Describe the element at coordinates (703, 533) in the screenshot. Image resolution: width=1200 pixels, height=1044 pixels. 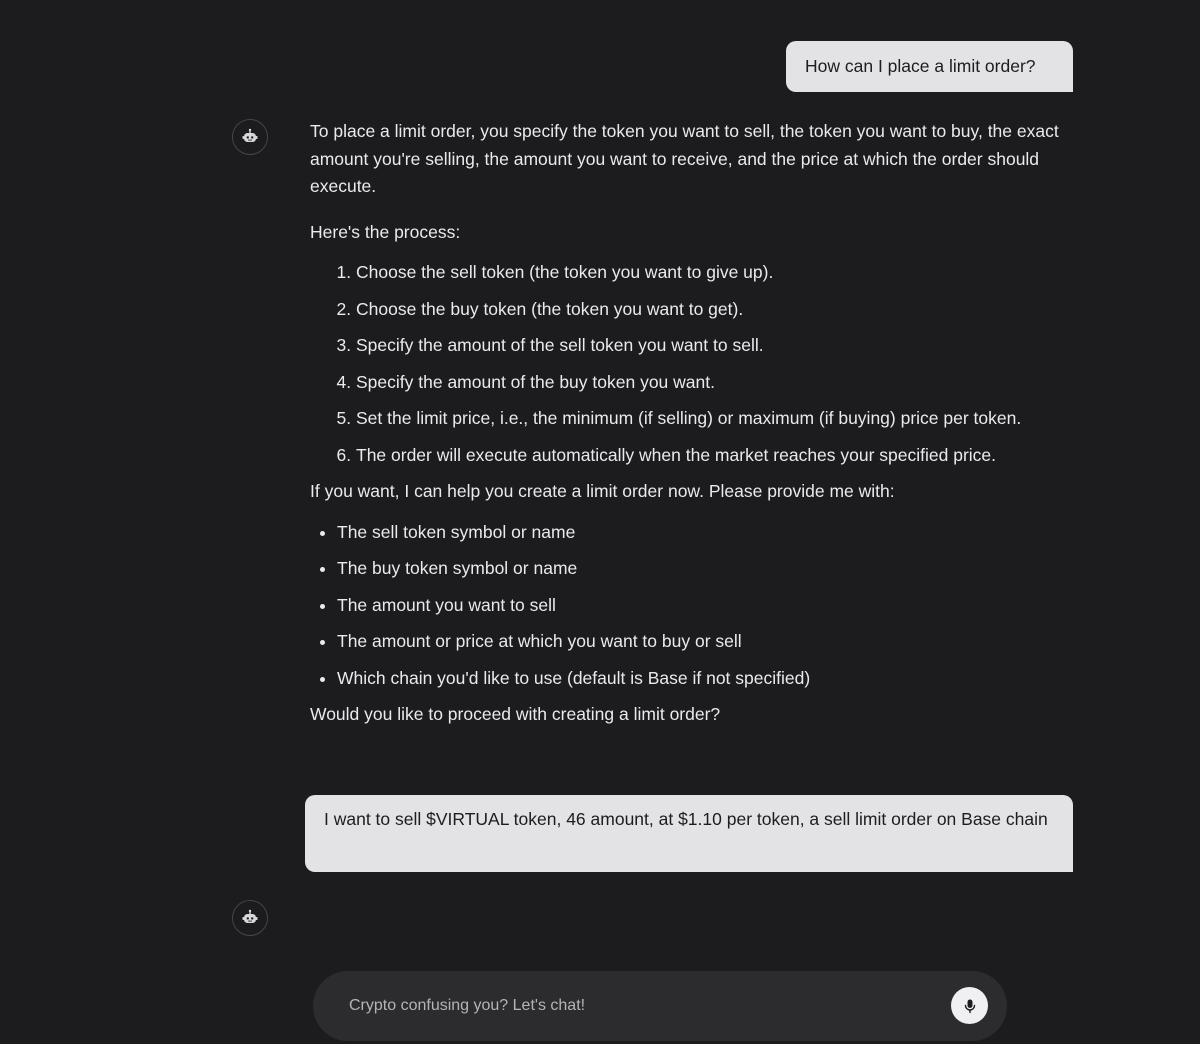
I see `required-info-item: The sell token symbol or name` at that location.